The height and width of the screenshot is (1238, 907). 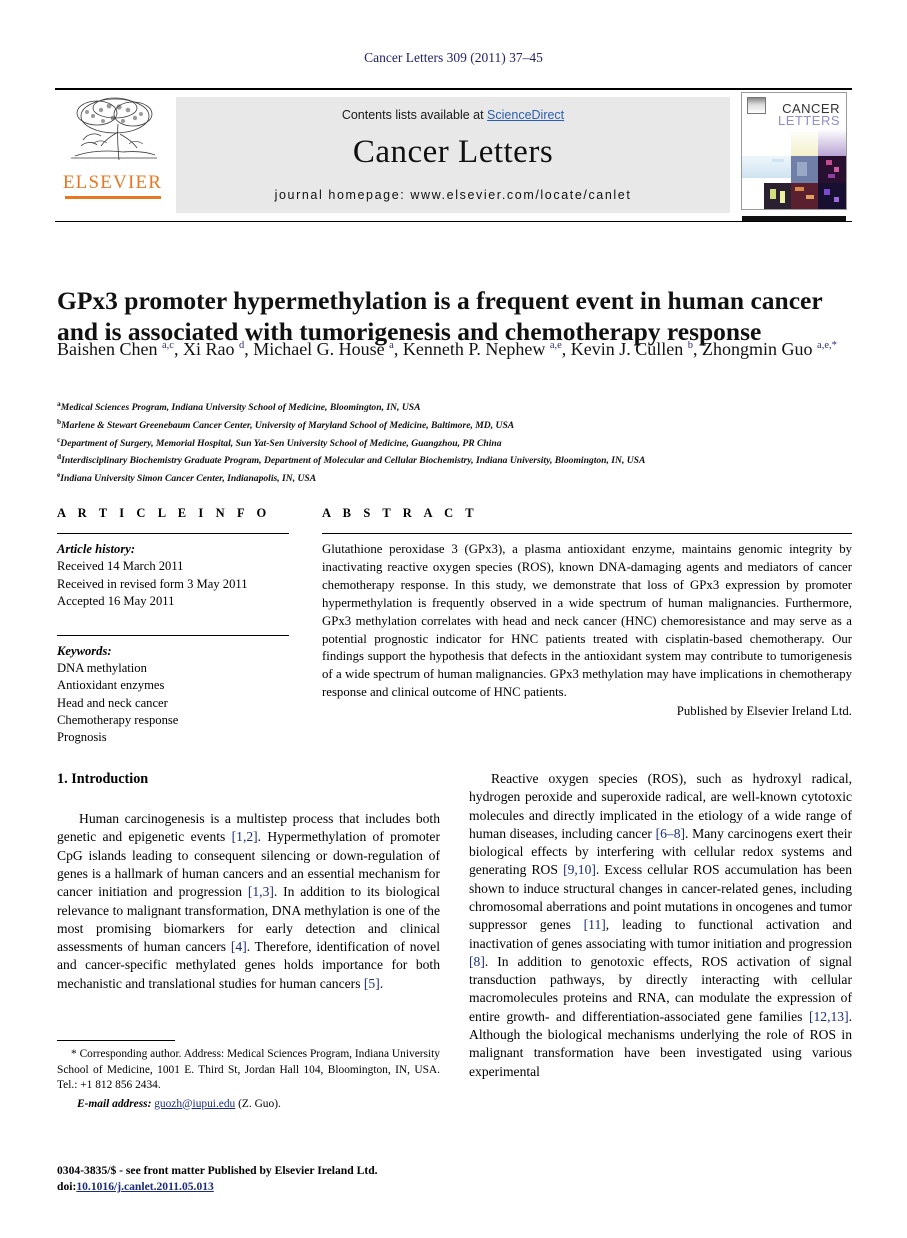 I want to click on keyword-item: Head and neck cancer, so click(x=112, y=702).